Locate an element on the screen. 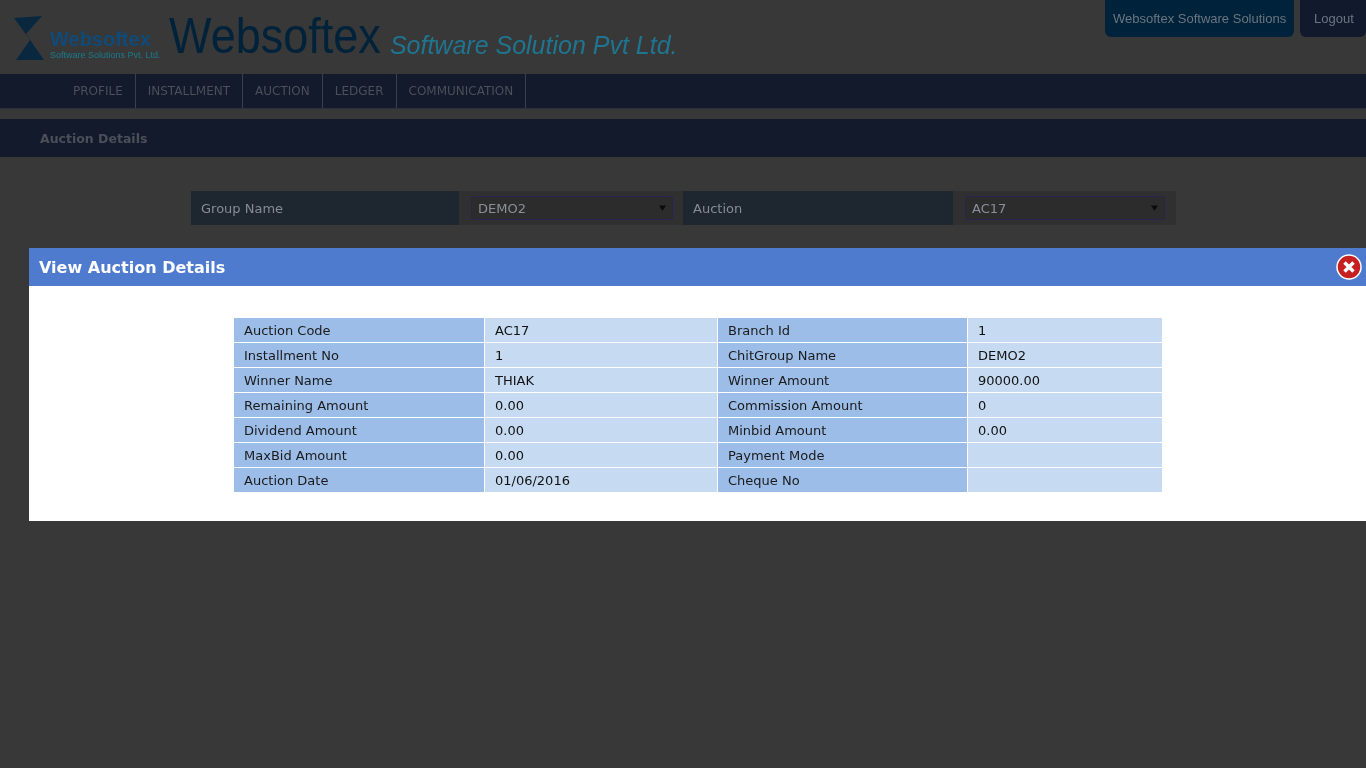 The height and width of the screenshot is (768, 1366). field-label: Remaining Amount is located at coordinates (359, 405).